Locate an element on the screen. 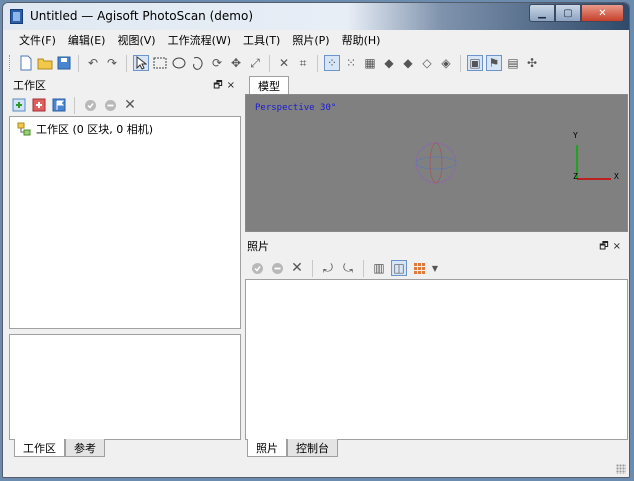 The height and width of the screenshot is (481, 634). new-file-icon is located at coordinates (26, 63).